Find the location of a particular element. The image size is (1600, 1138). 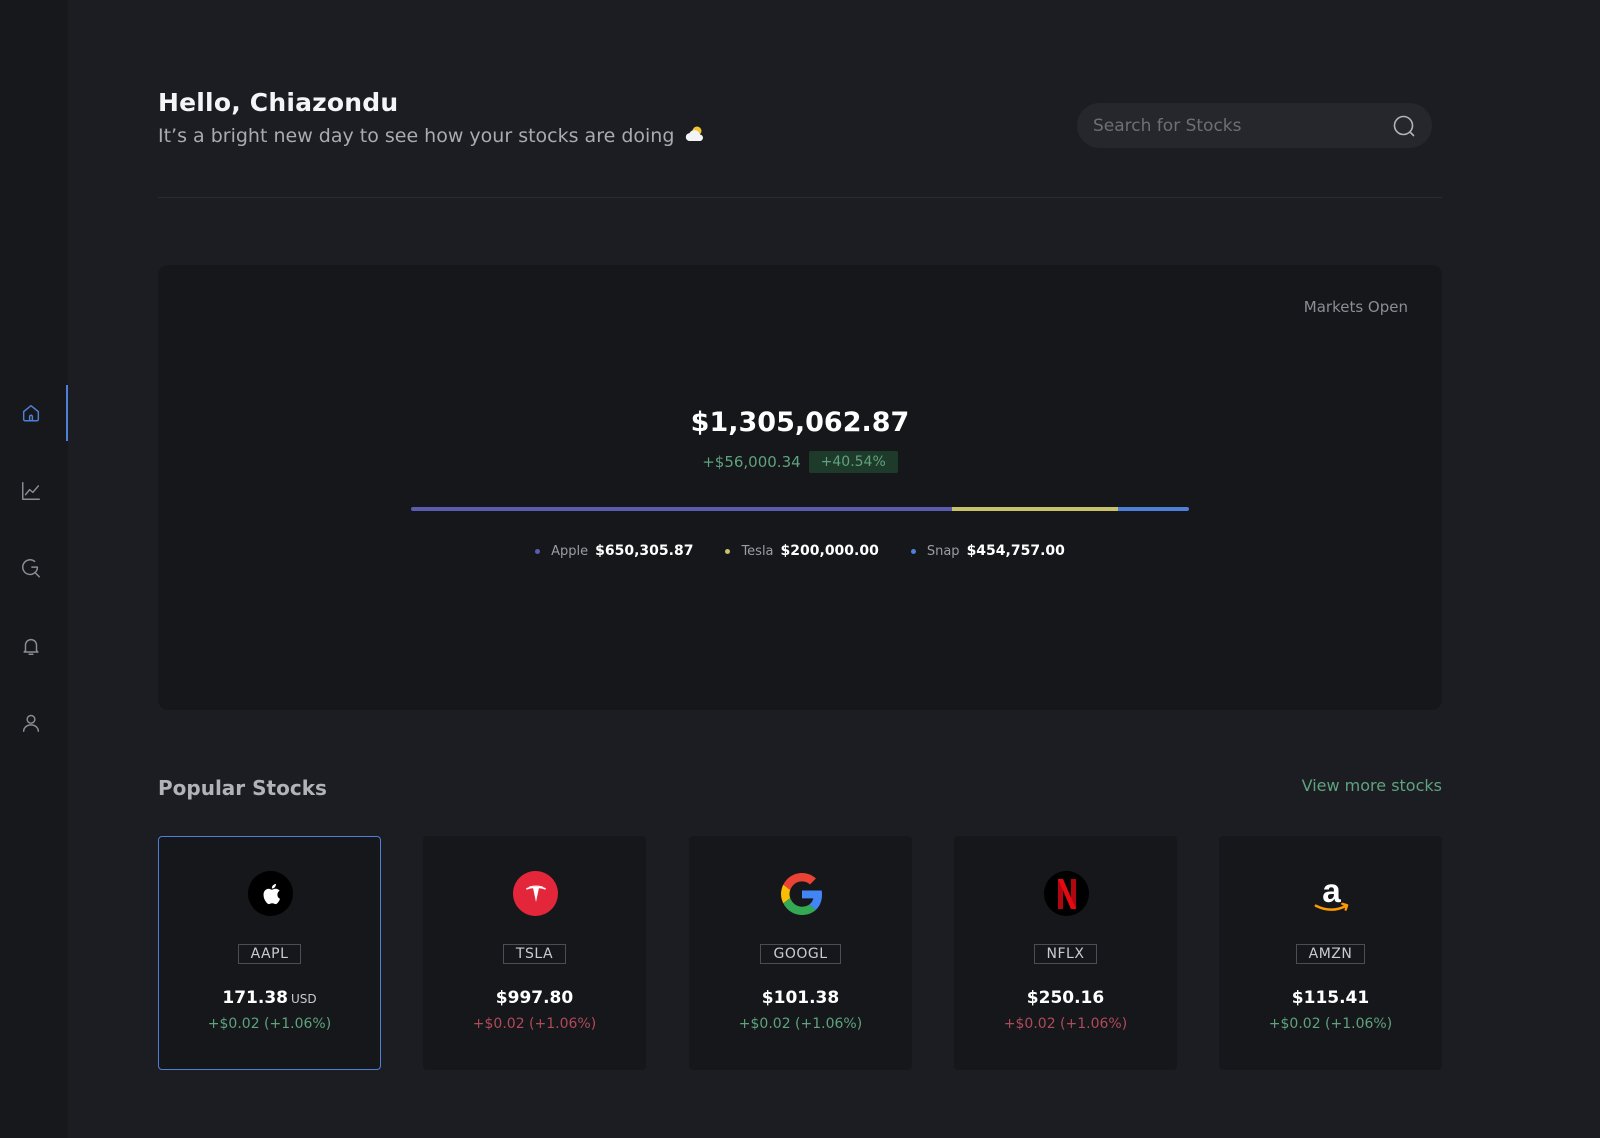

stock-ticker-label: NFLX is located at coordinates (1065, 954).